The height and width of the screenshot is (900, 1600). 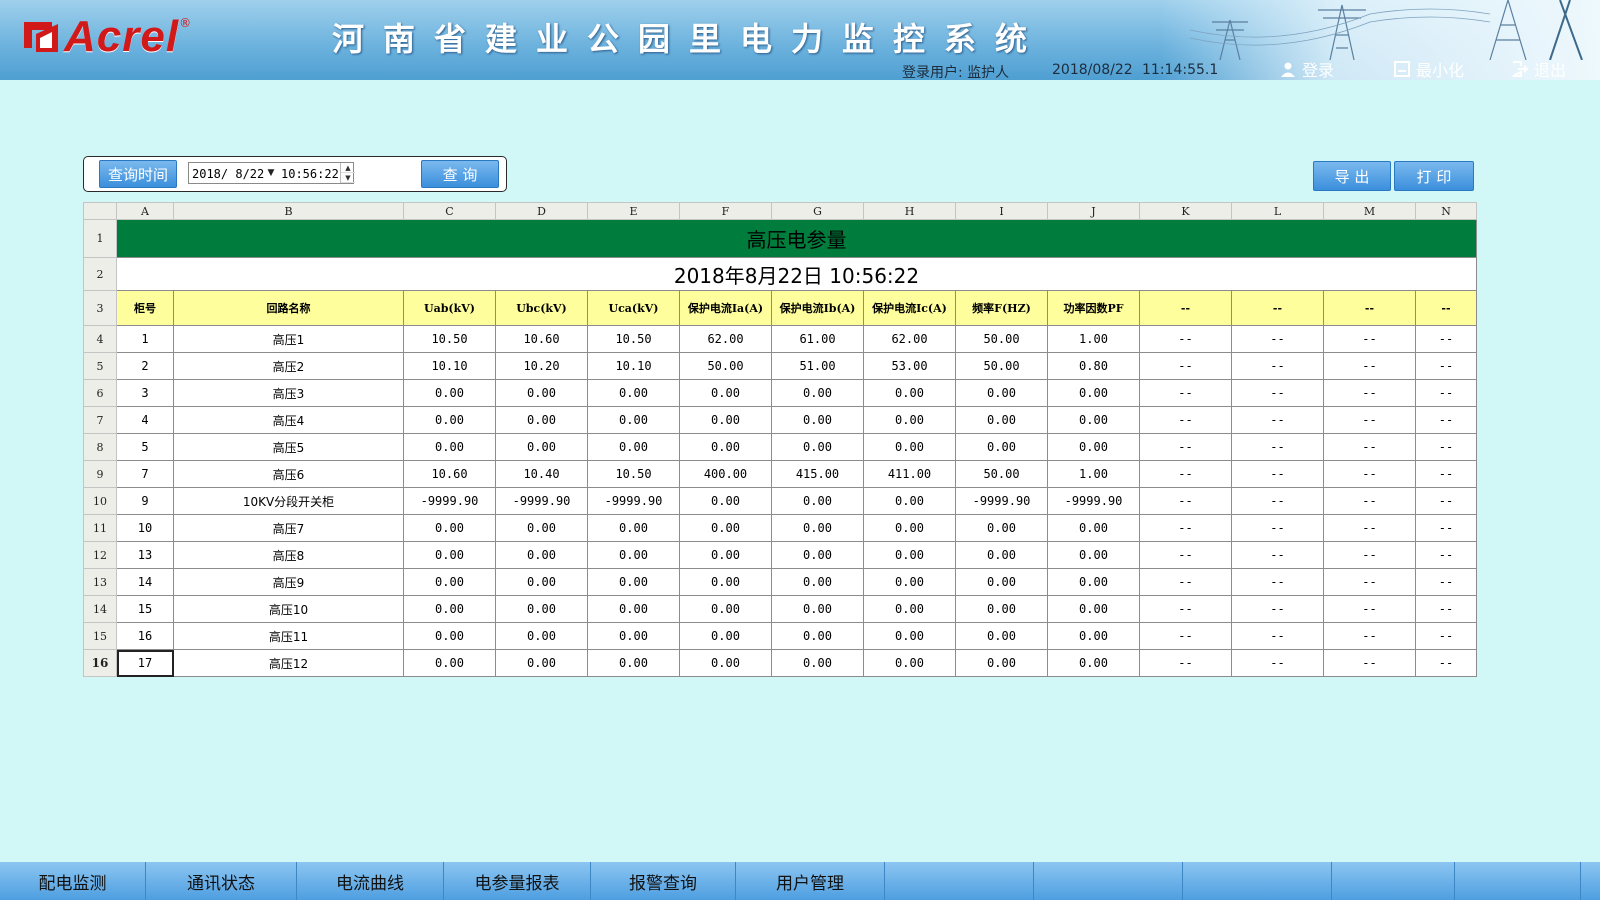 What do you see at coordinates (541, 211) in the screenshot?
I see `column-header: D` at bounding box center [541, 211].